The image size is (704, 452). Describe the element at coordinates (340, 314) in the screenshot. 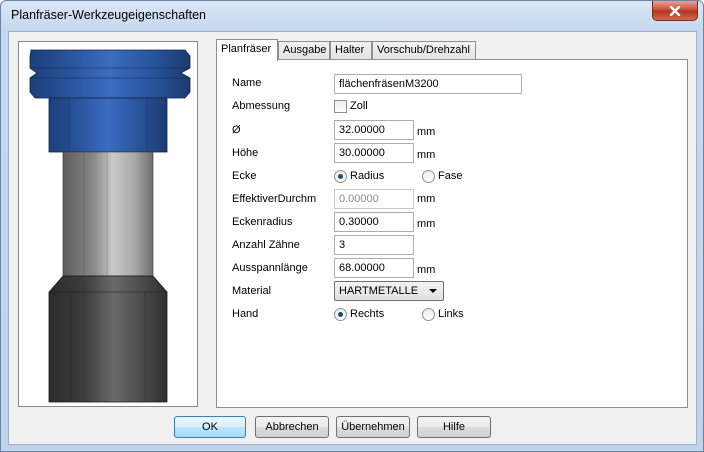

I see `rechts-radio` at that location.